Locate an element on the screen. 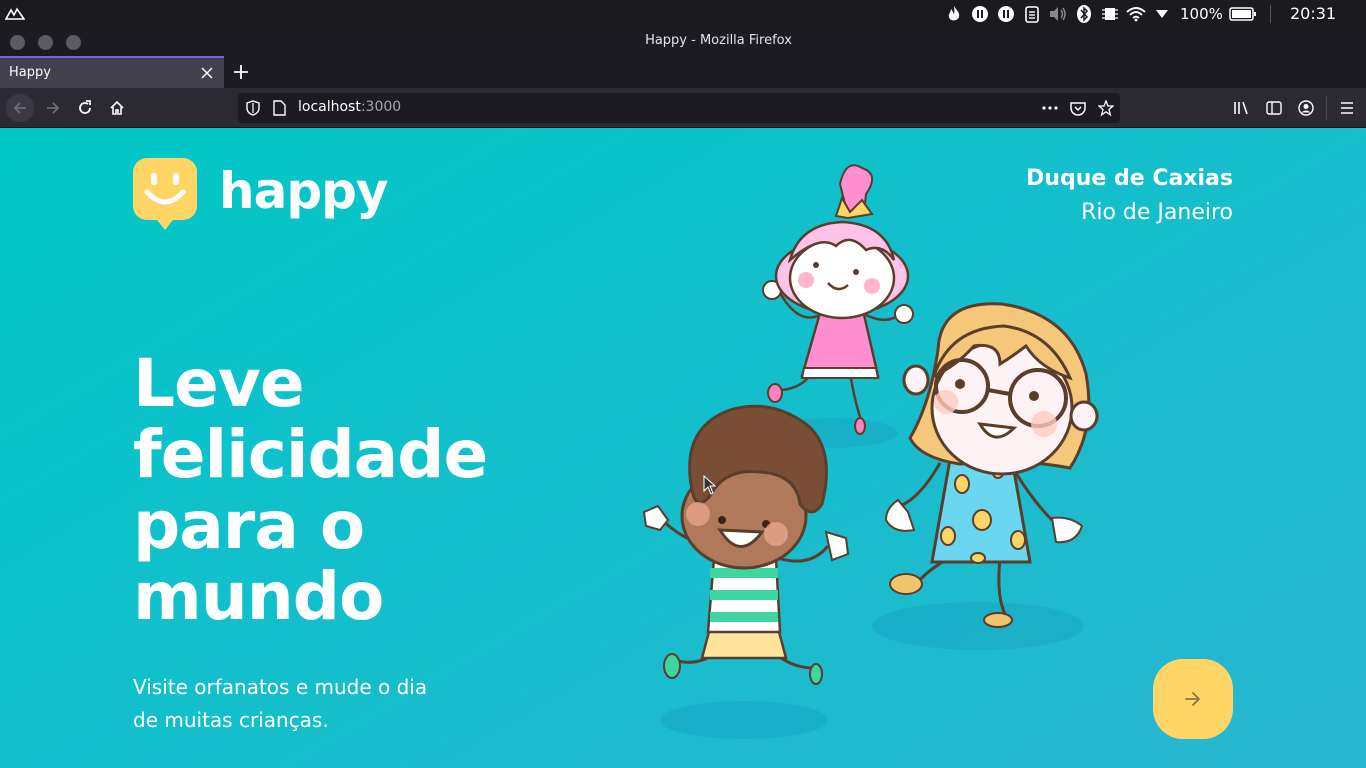 Image resolution: width=1366 pixels, height=768 pixels. page-icon is located at coordinates (279, 108).